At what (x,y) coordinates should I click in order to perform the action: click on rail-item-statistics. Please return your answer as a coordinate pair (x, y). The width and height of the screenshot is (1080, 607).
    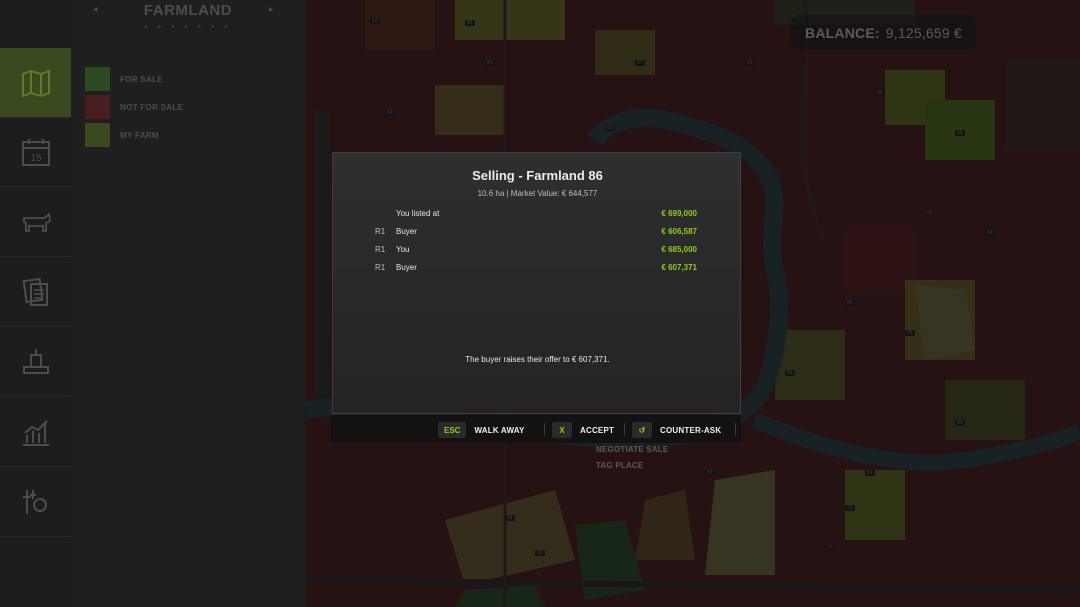
    Looking at the image, I should click on (35, 432).